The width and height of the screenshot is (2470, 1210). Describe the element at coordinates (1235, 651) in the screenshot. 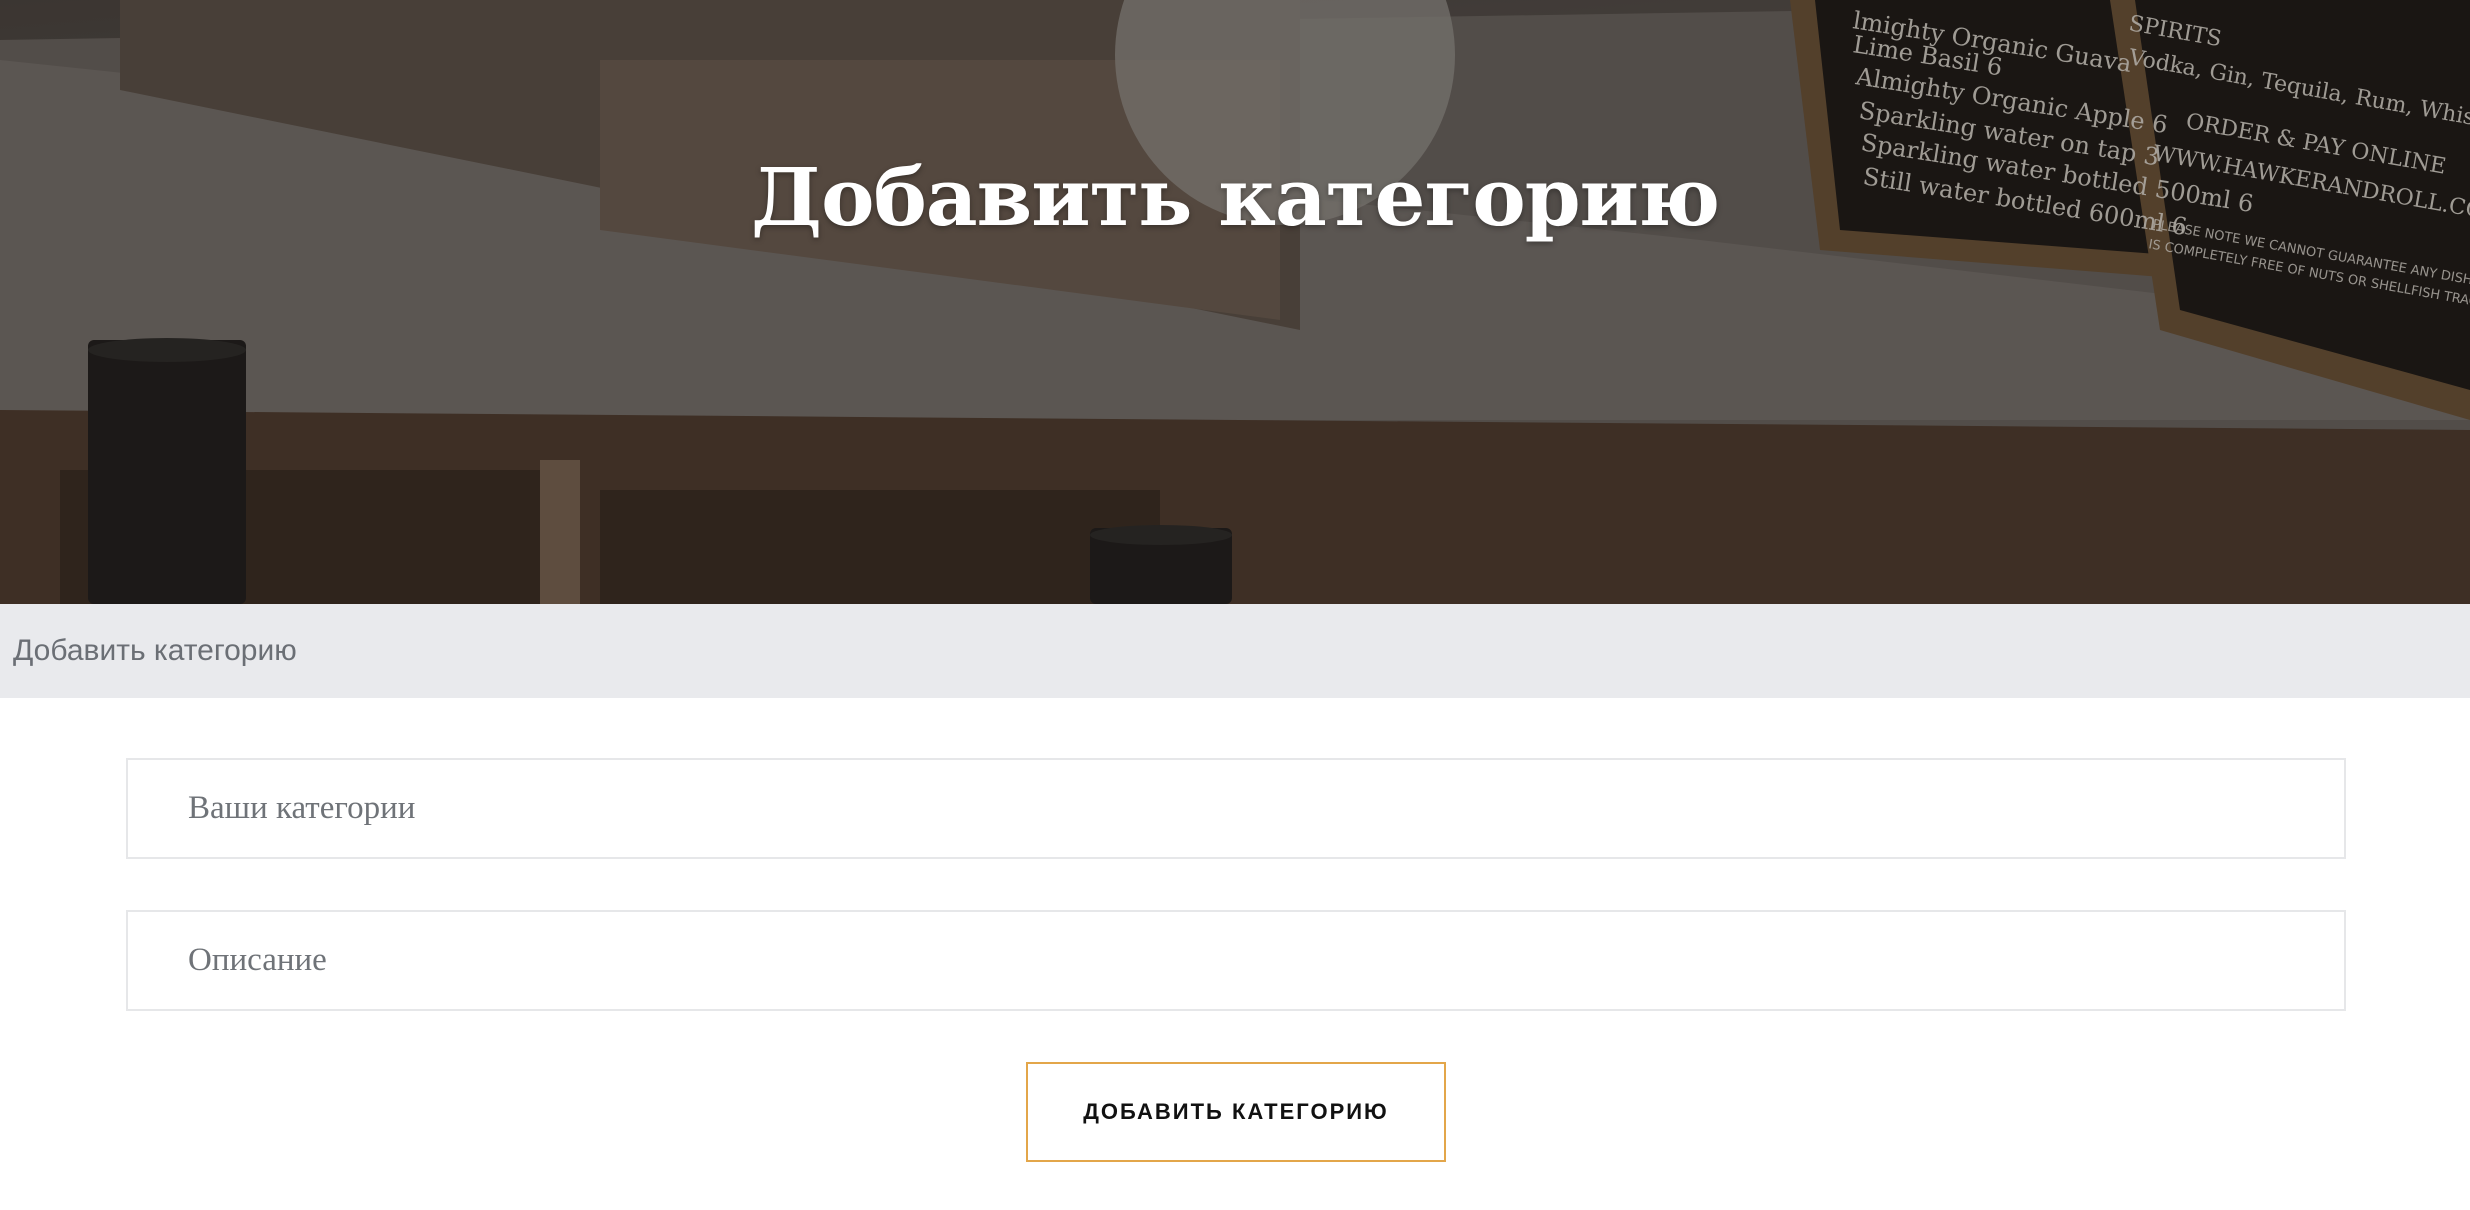

I see `breadcrumb: Добавить категорию` at that location.